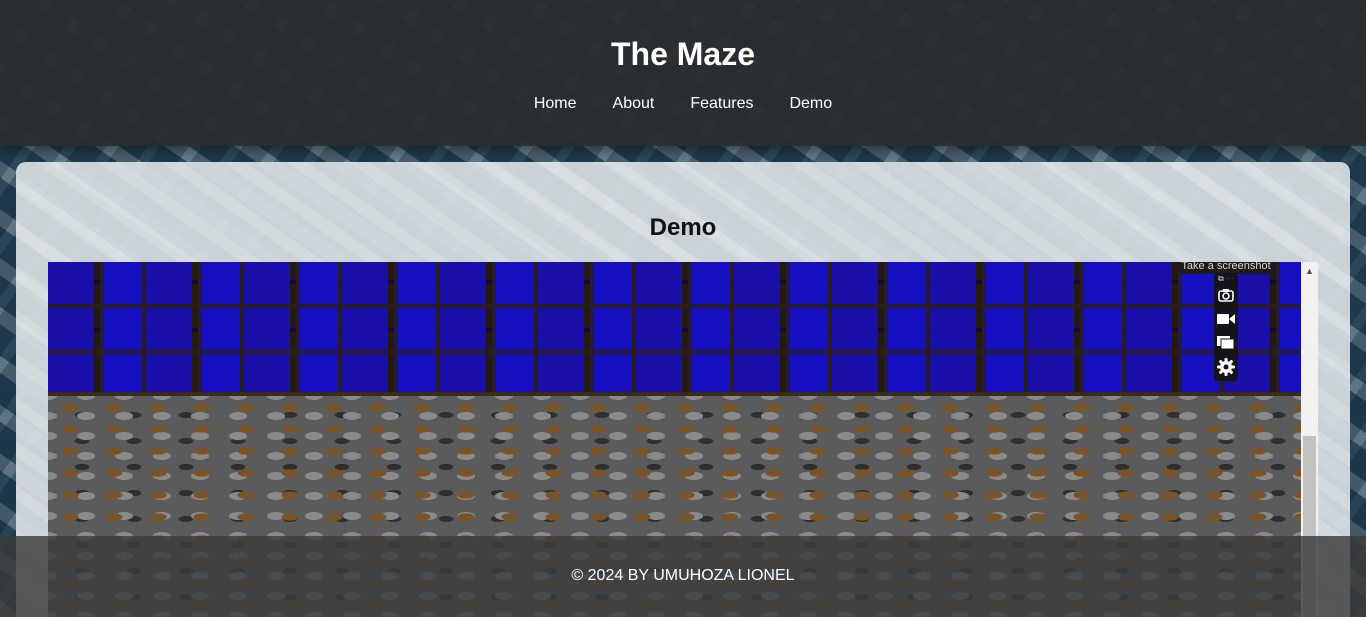 The image size is (1366, 617). I want to click on video-icon, so click(1226, 319).